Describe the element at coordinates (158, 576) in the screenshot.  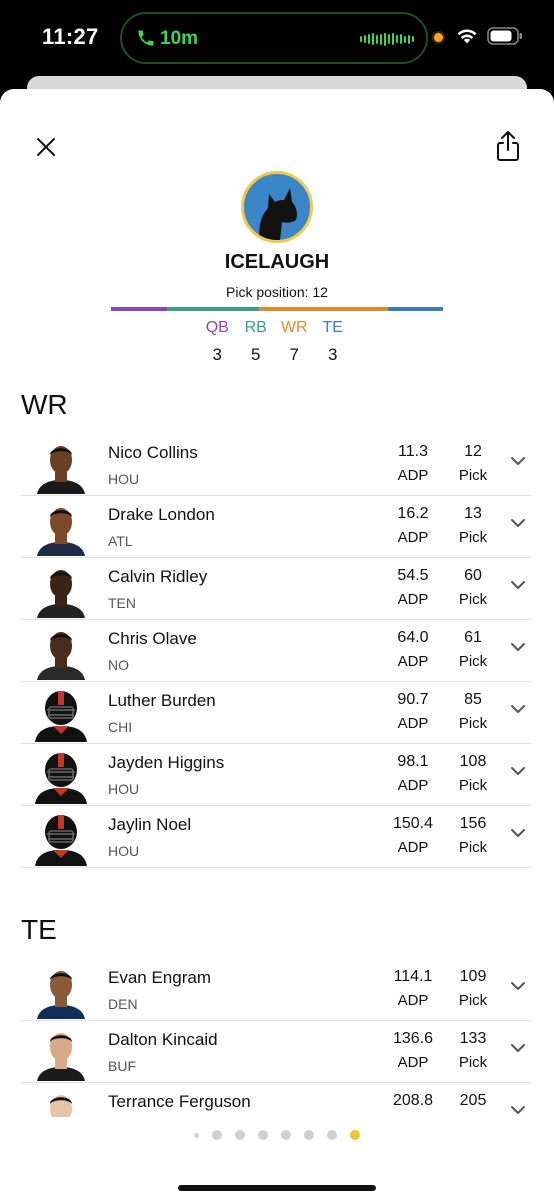
I see `player-name: Calvin Ridley` at that location.